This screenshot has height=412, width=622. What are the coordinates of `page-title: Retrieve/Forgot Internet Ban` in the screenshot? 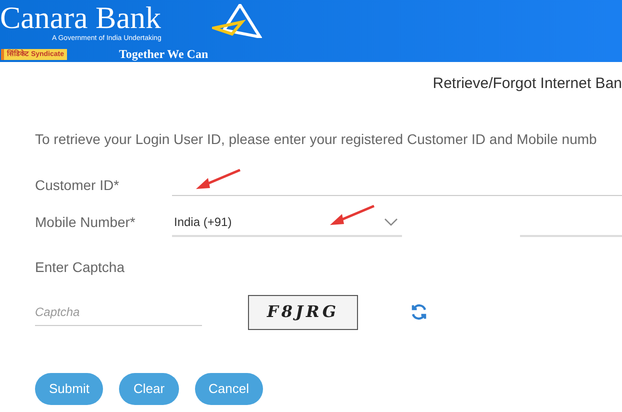 It's located at (527, 84).